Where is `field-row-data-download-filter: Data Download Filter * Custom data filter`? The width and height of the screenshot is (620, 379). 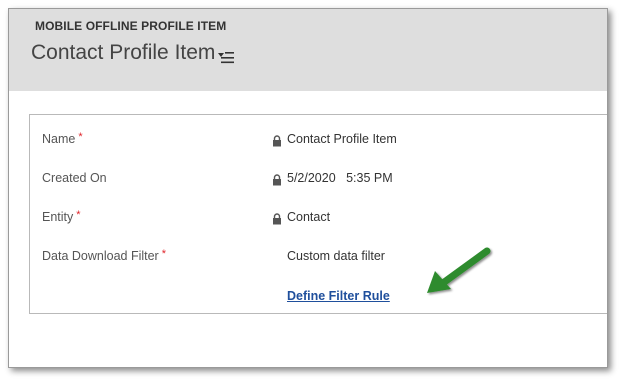
field-row-data-download-filter: Data Download Filter * Custom data filter is located at coordinates (318, 259).